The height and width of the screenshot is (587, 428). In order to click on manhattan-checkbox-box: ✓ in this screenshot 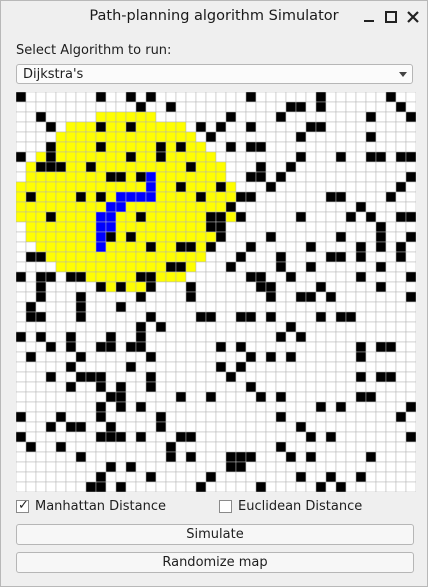, I will do `click(22, 505)`.